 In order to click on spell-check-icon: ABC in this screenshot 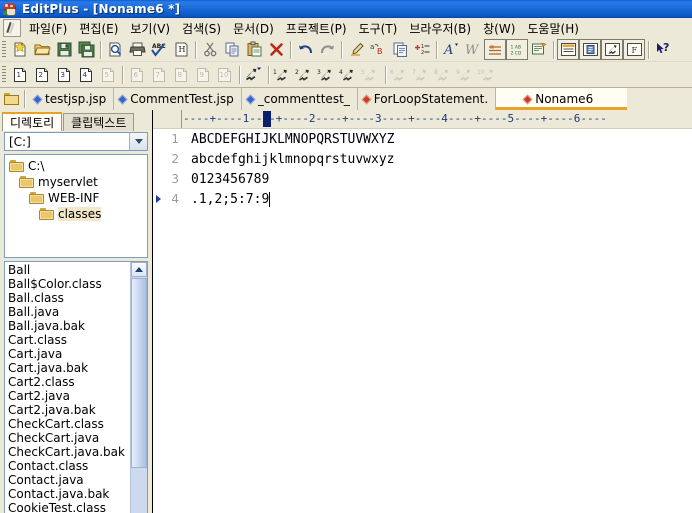, I will do `click(159, 49)`.